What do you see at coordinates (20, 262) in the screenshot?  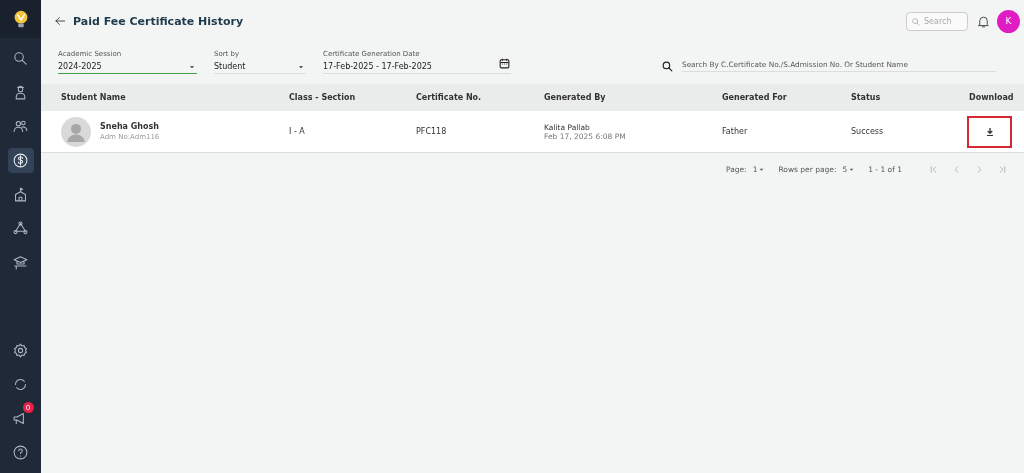 I see `graduation-cap-icon` at bounding box center [20, 262].